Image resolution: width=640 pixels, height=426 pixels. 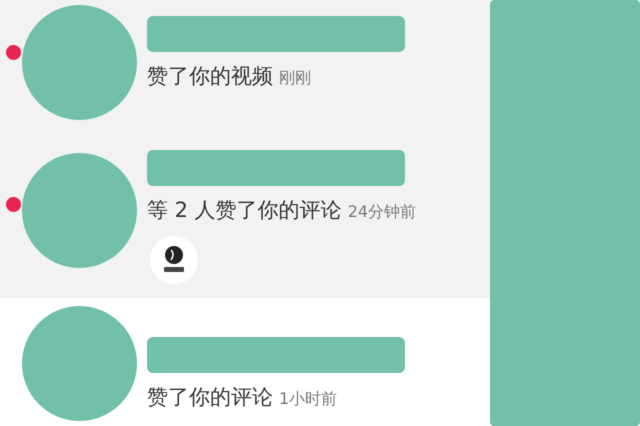 What do you see at coordinates (174, 260) in the screenshot?
I see `logo-icon` at bounding box center [174, 260].